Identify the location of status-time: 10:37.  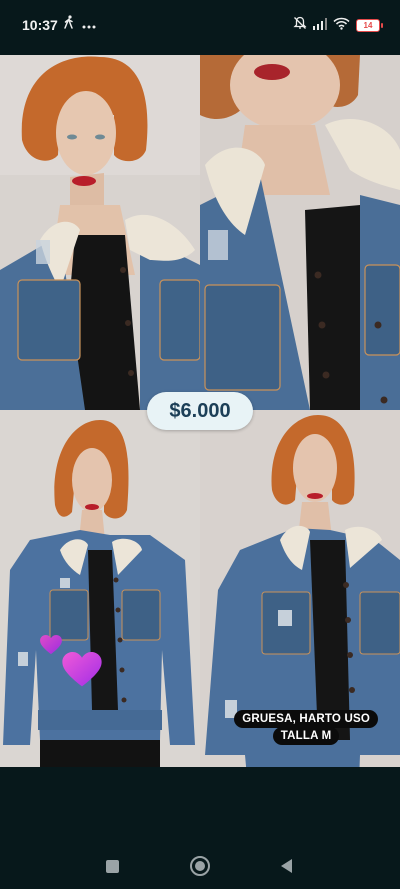
(40, 25).